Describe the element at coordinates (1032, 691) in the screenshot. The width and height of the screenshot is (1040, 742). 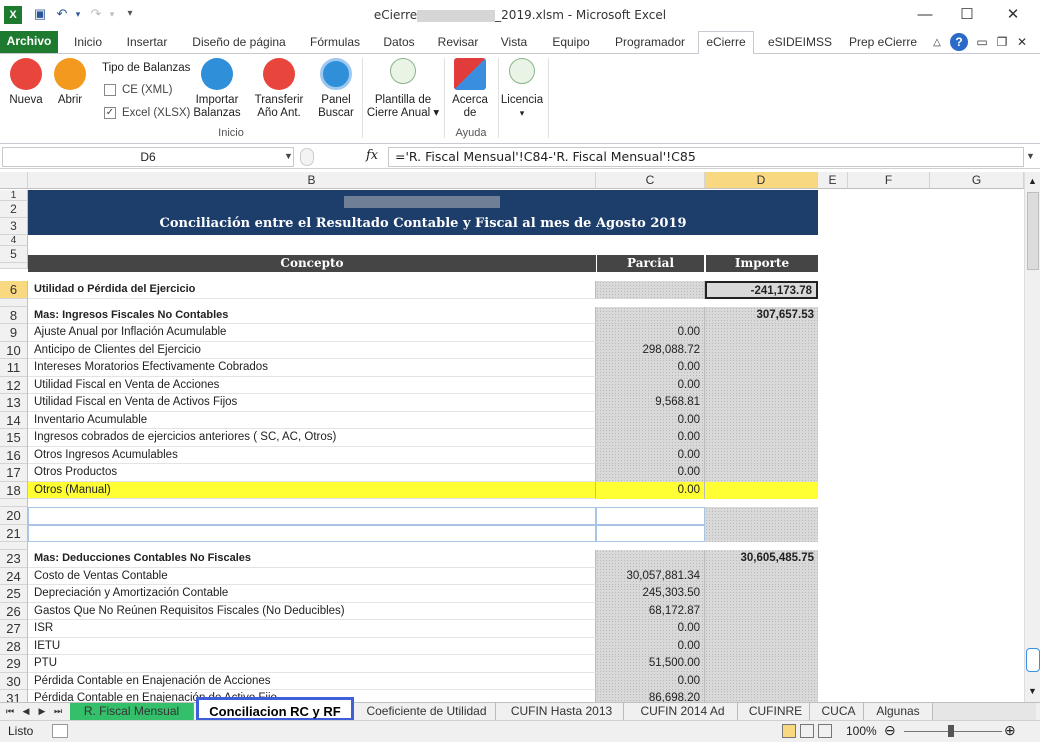
I see `scroll-down-icon: ▼` at that location.